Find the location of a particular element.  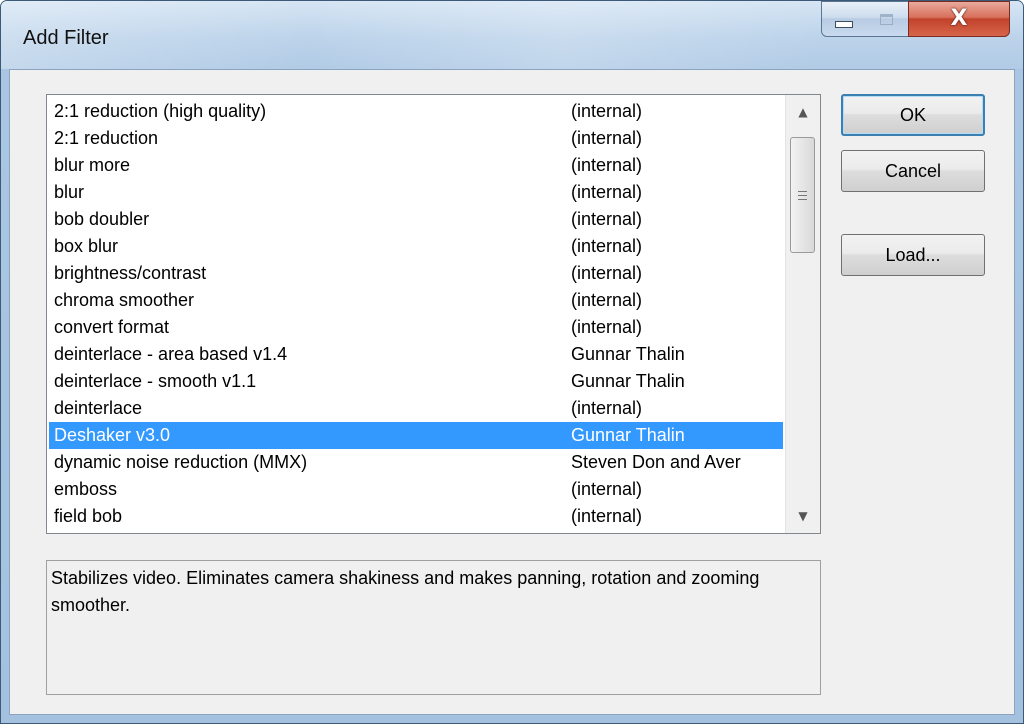

filter-name: field bob is located at coordinates (88, 516).